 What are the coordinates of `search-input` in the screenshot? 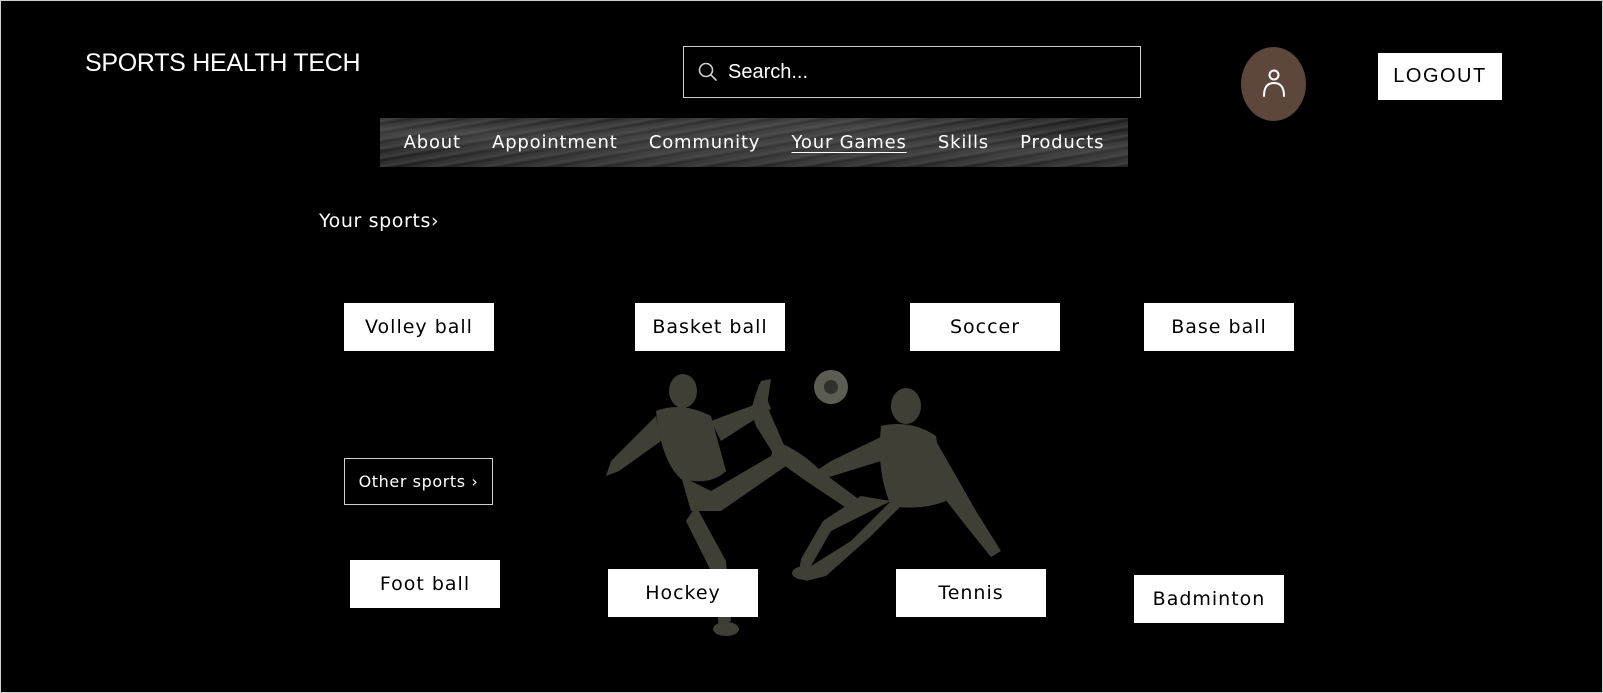 It's located at (923, 72).